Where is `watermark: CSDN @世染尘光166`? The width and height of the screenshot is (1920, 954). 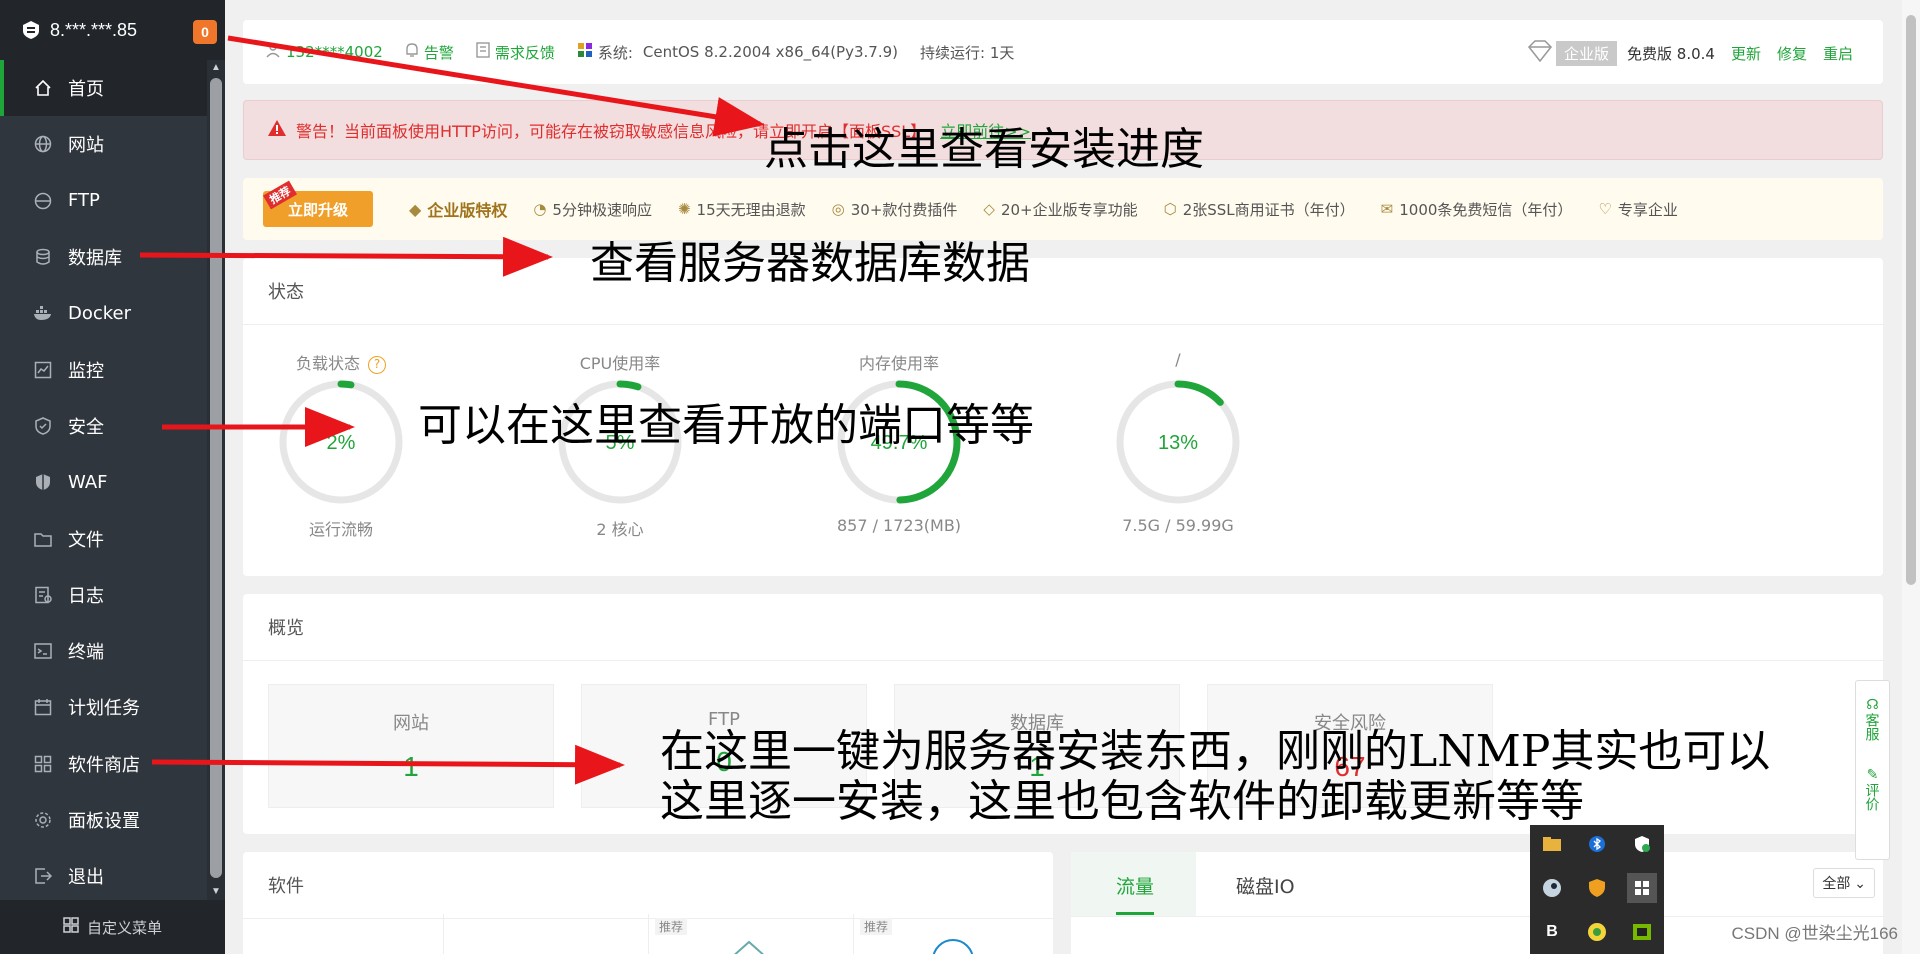 watermark: CSDN @世染尘光166 is located at coordinates (1814, 933).